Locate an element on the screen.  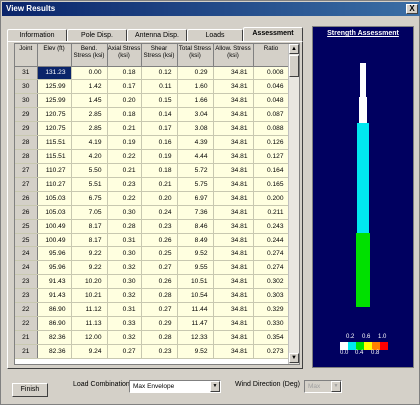
value-cell: 0.21 is located at coordinates (159, 184).